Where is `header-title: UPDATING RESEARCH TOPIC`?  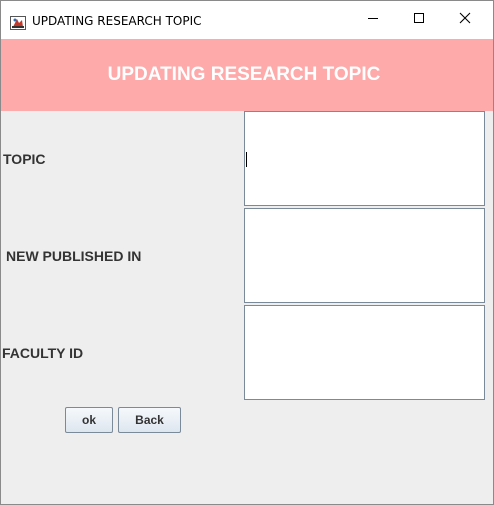 header-title: UPDATING RESEARCH TOPIC is located at coordinates (244, 75).